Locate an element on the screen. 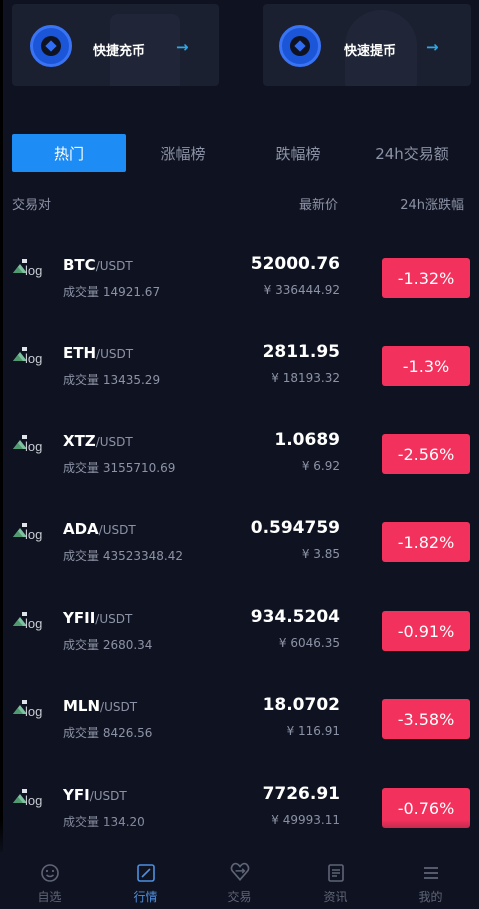 This screenshot has height=909, width=479. tab-hot: 热门 is located at coordinates (69, 153).